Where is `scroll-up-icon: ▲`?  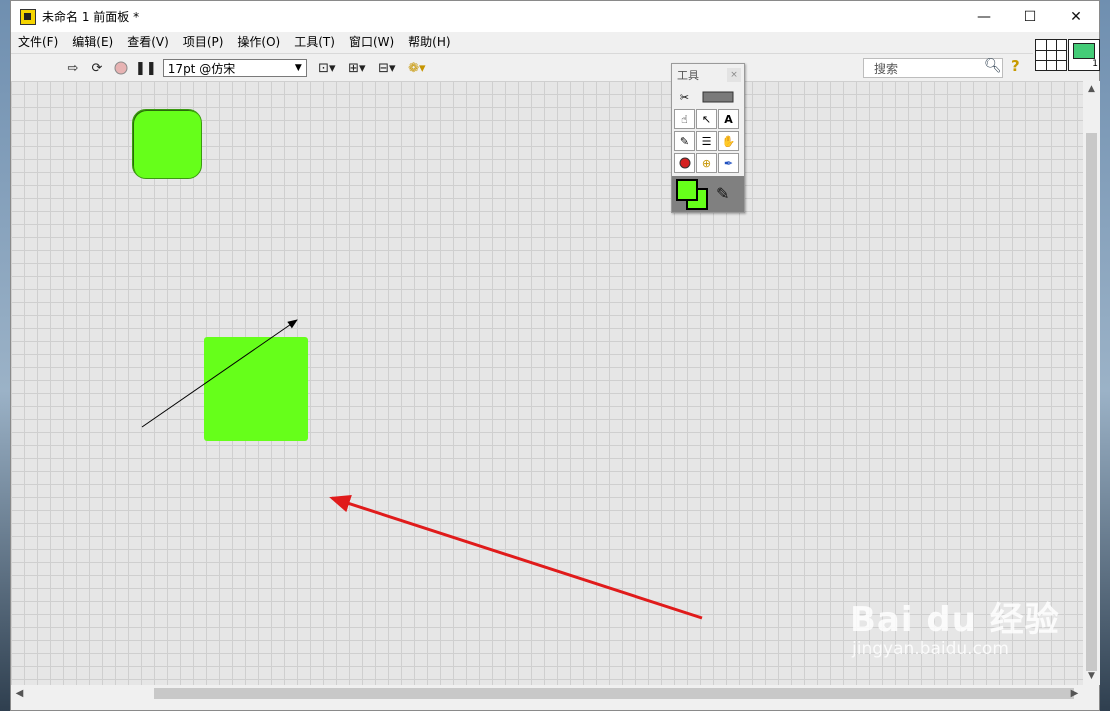 scroll-up-icon: ▲ is located at coordinates (1091, 89).